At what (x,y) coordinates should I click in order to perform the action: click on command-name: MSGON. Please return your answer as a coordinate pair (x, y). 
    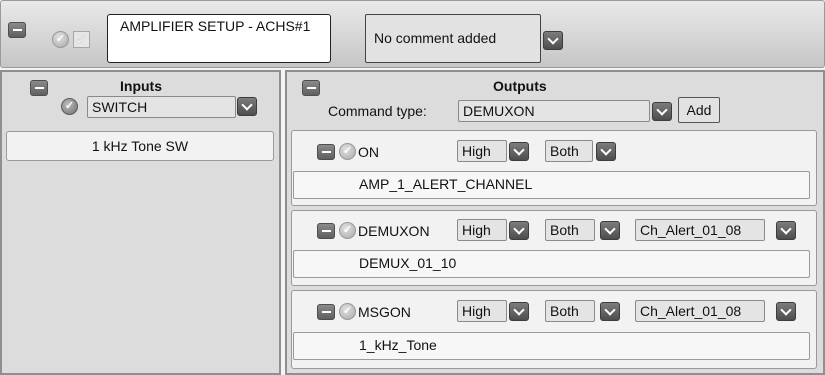
    Looking at the image, I should click on (384, 312).